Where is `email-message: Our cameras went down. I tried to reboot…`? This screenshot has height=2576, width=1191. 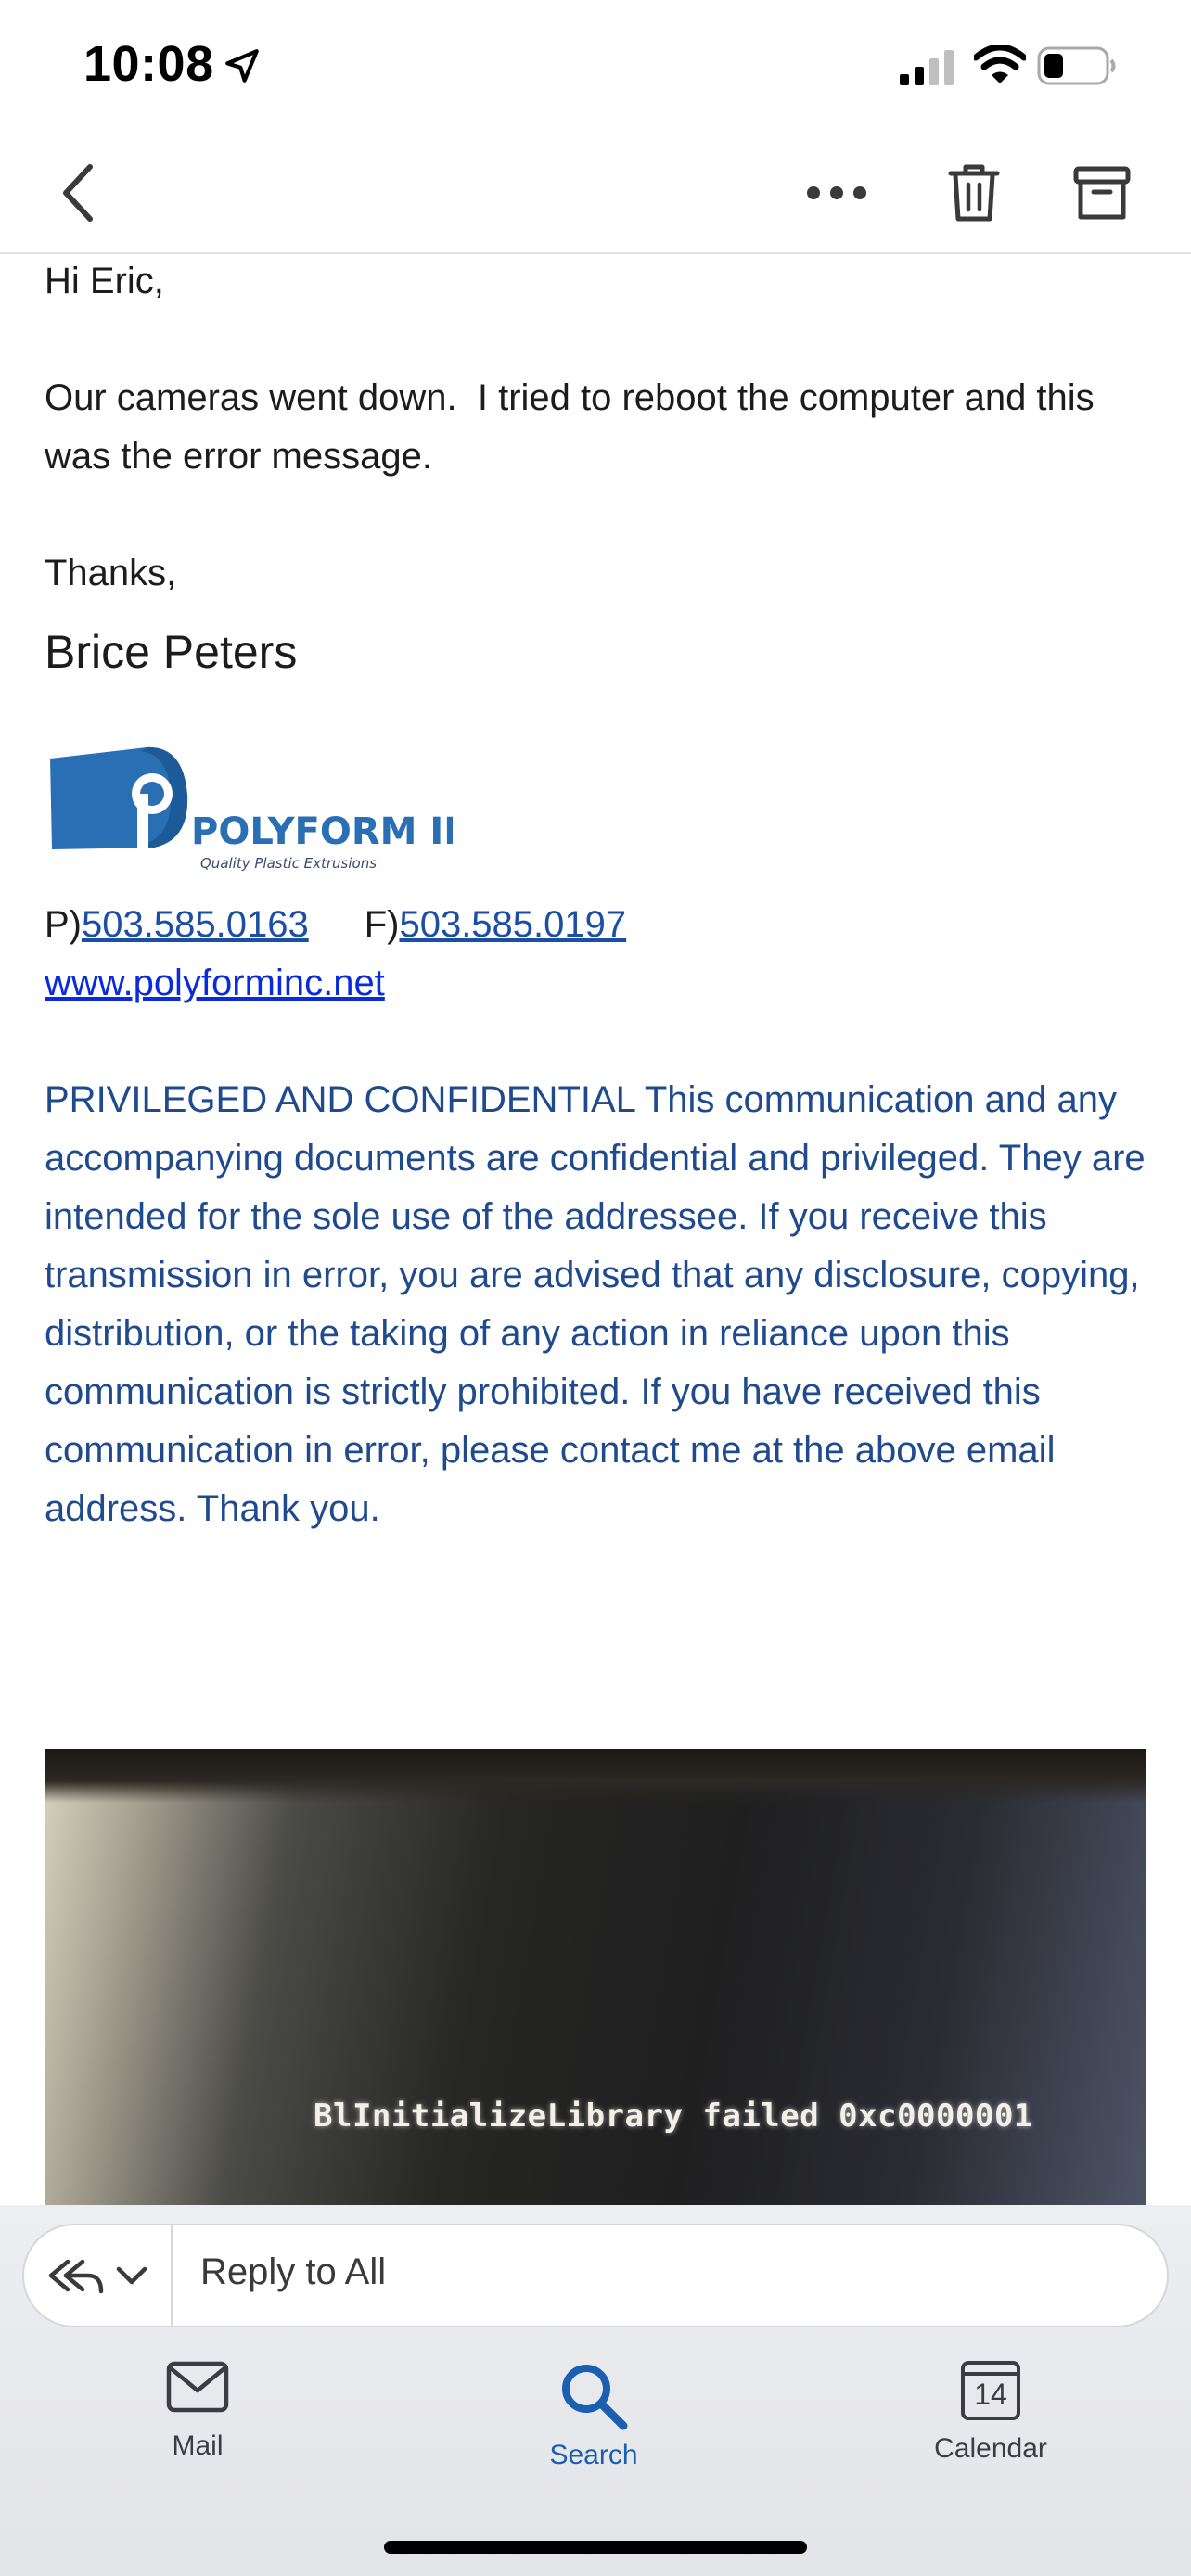
email-message: Our cameras went down. I tried to reboot… is located at coordinates (575, 427).